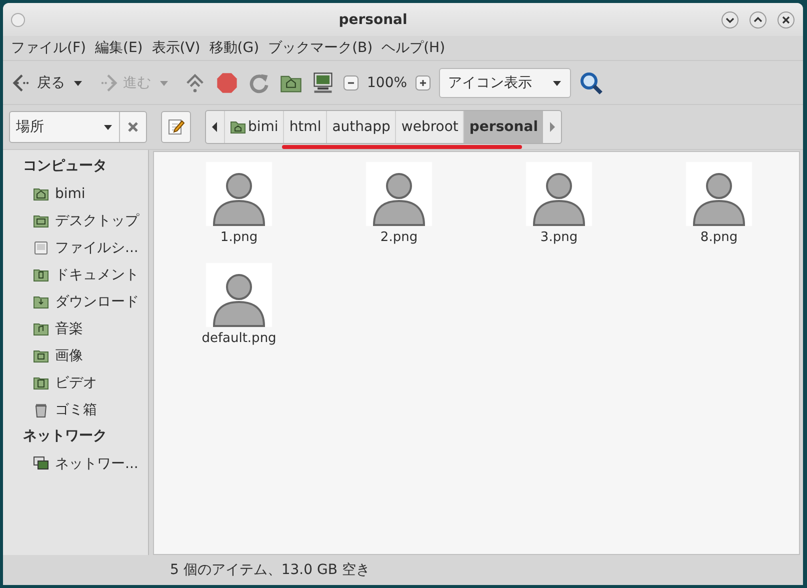 This screenshot has width=807, height=588. What do you see at coordinates (591, 82) in the screenshot?
I see `search-icon` at bounding box center [591, 82].